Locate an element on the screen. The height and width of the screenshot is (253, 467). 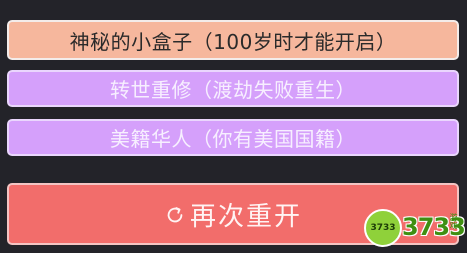
restart-label: 再次重开 is located at coordinates (245, 216).